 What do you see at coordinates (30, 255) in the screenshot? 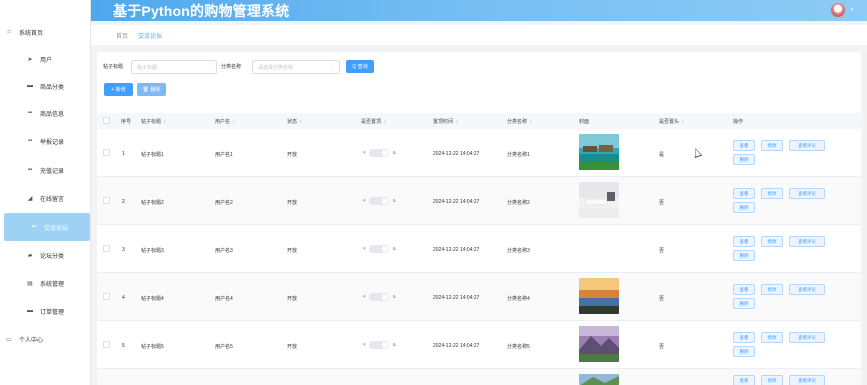
I see `tag-icon: ▰` at bounding box center [30, 255].